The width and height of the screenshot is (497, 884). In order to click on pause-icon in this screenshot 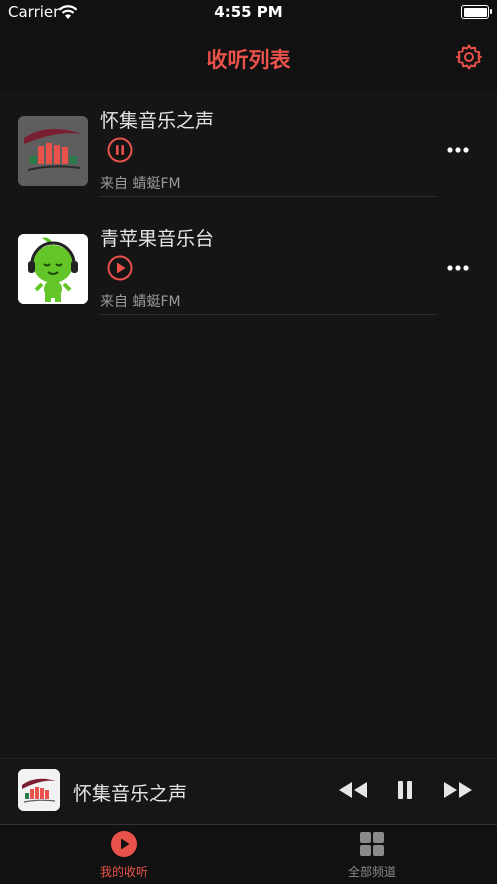, I will do `click(405, 790)`.